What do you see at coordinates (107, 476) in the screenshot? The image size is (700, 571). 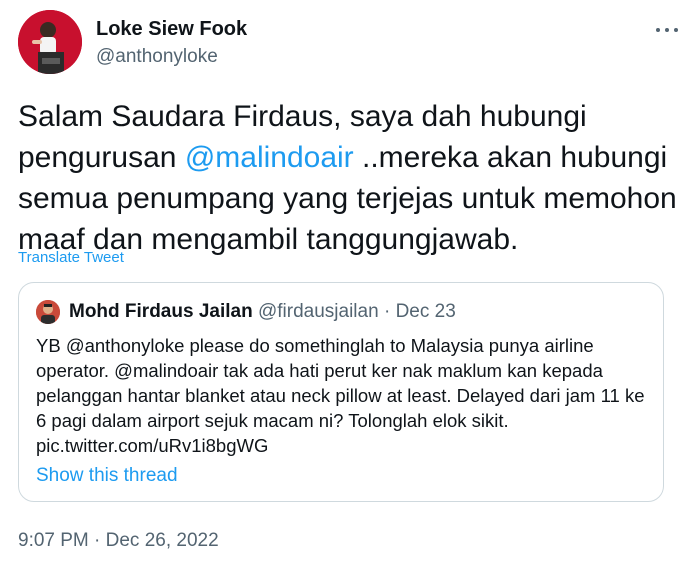 I see `show-thread-link: Show this thread` at bounding box center [107, 476].